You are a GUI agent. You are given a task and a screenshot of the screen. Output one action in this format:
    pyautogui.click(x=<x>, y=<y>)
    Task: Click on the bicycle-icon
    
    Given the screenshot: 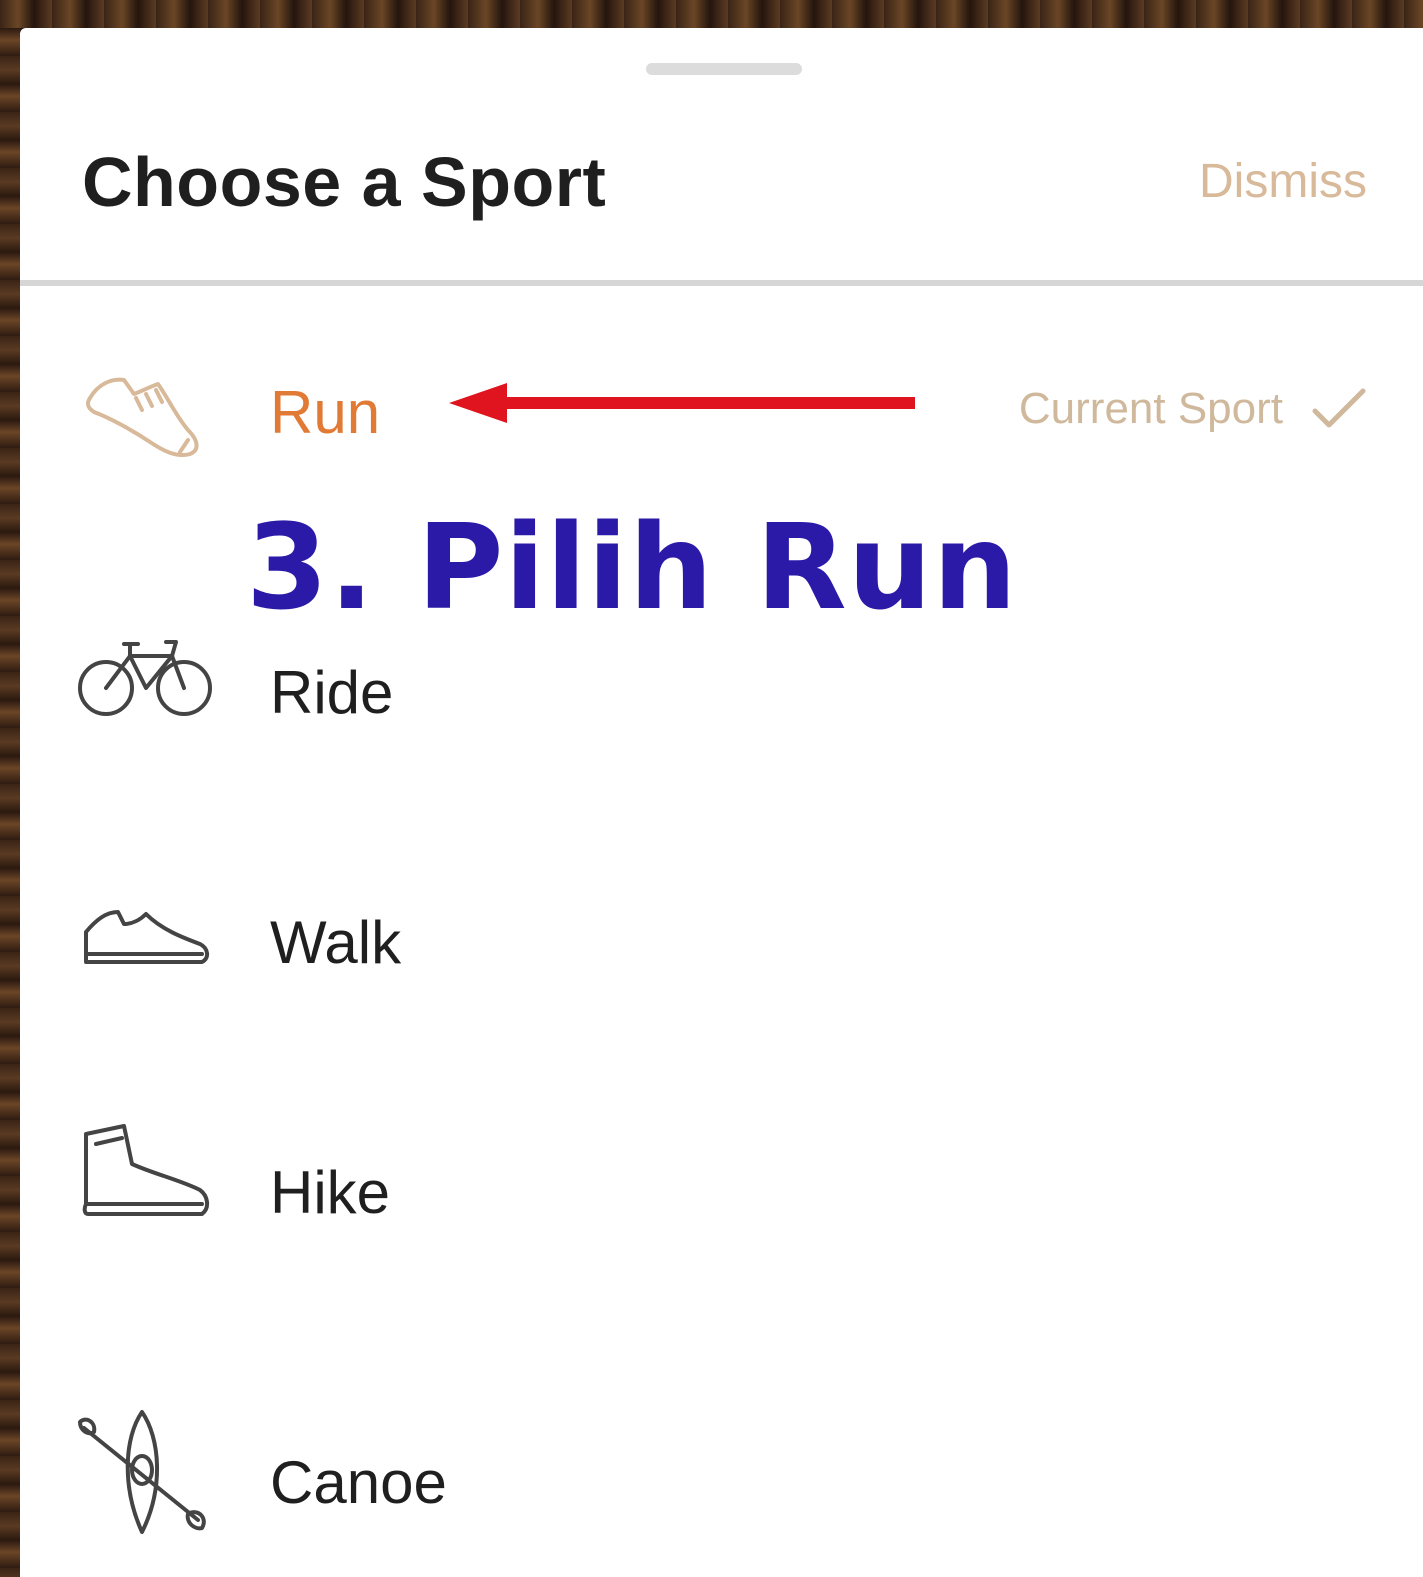 What is the action you would take?
    pyautogui.click(x=146, y=671)
    